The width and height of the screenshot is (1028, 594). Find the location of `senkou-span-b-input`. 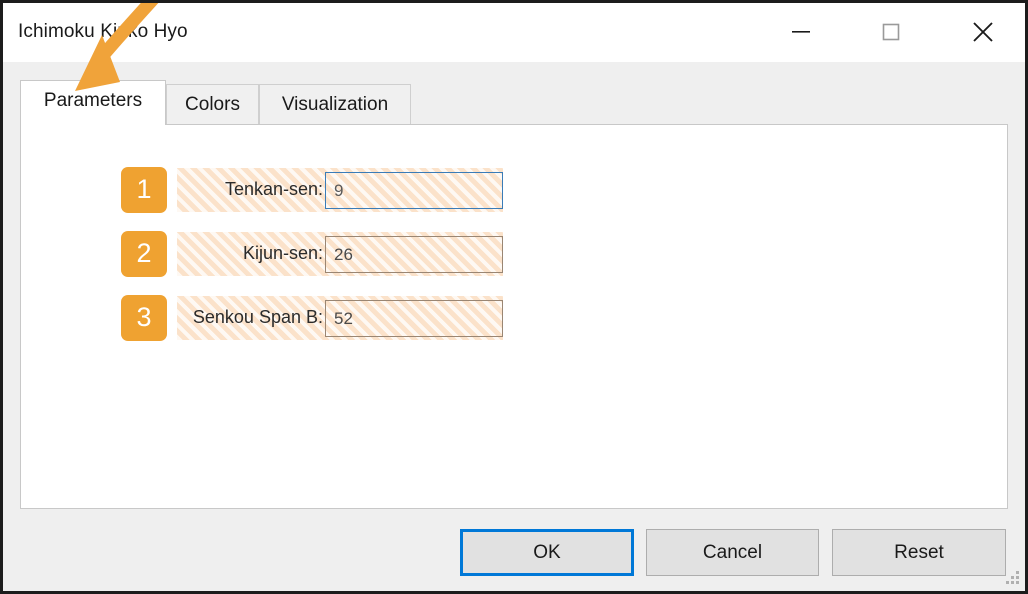

senkou-span-b-input is located at coordinates (414, 318).